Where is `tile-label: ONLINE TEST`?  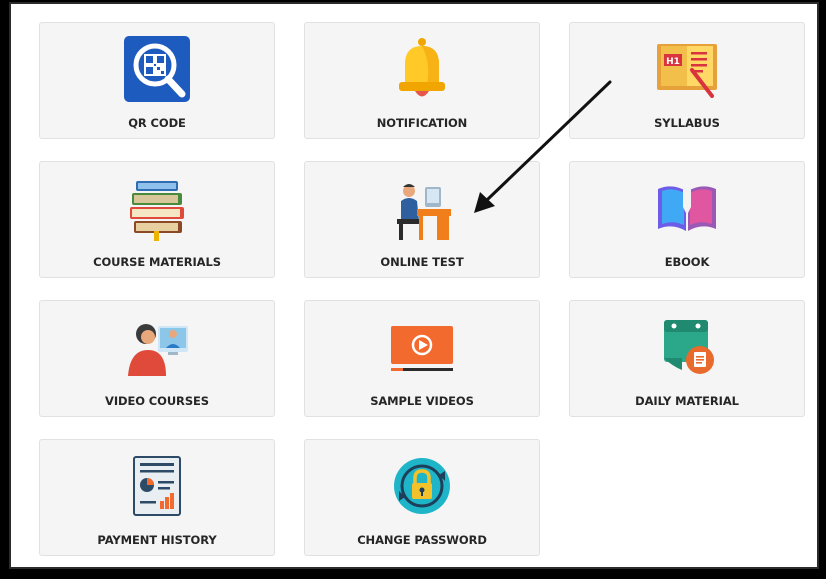
tile-label: ONLINE TEST is located at coordinates (422, 262).